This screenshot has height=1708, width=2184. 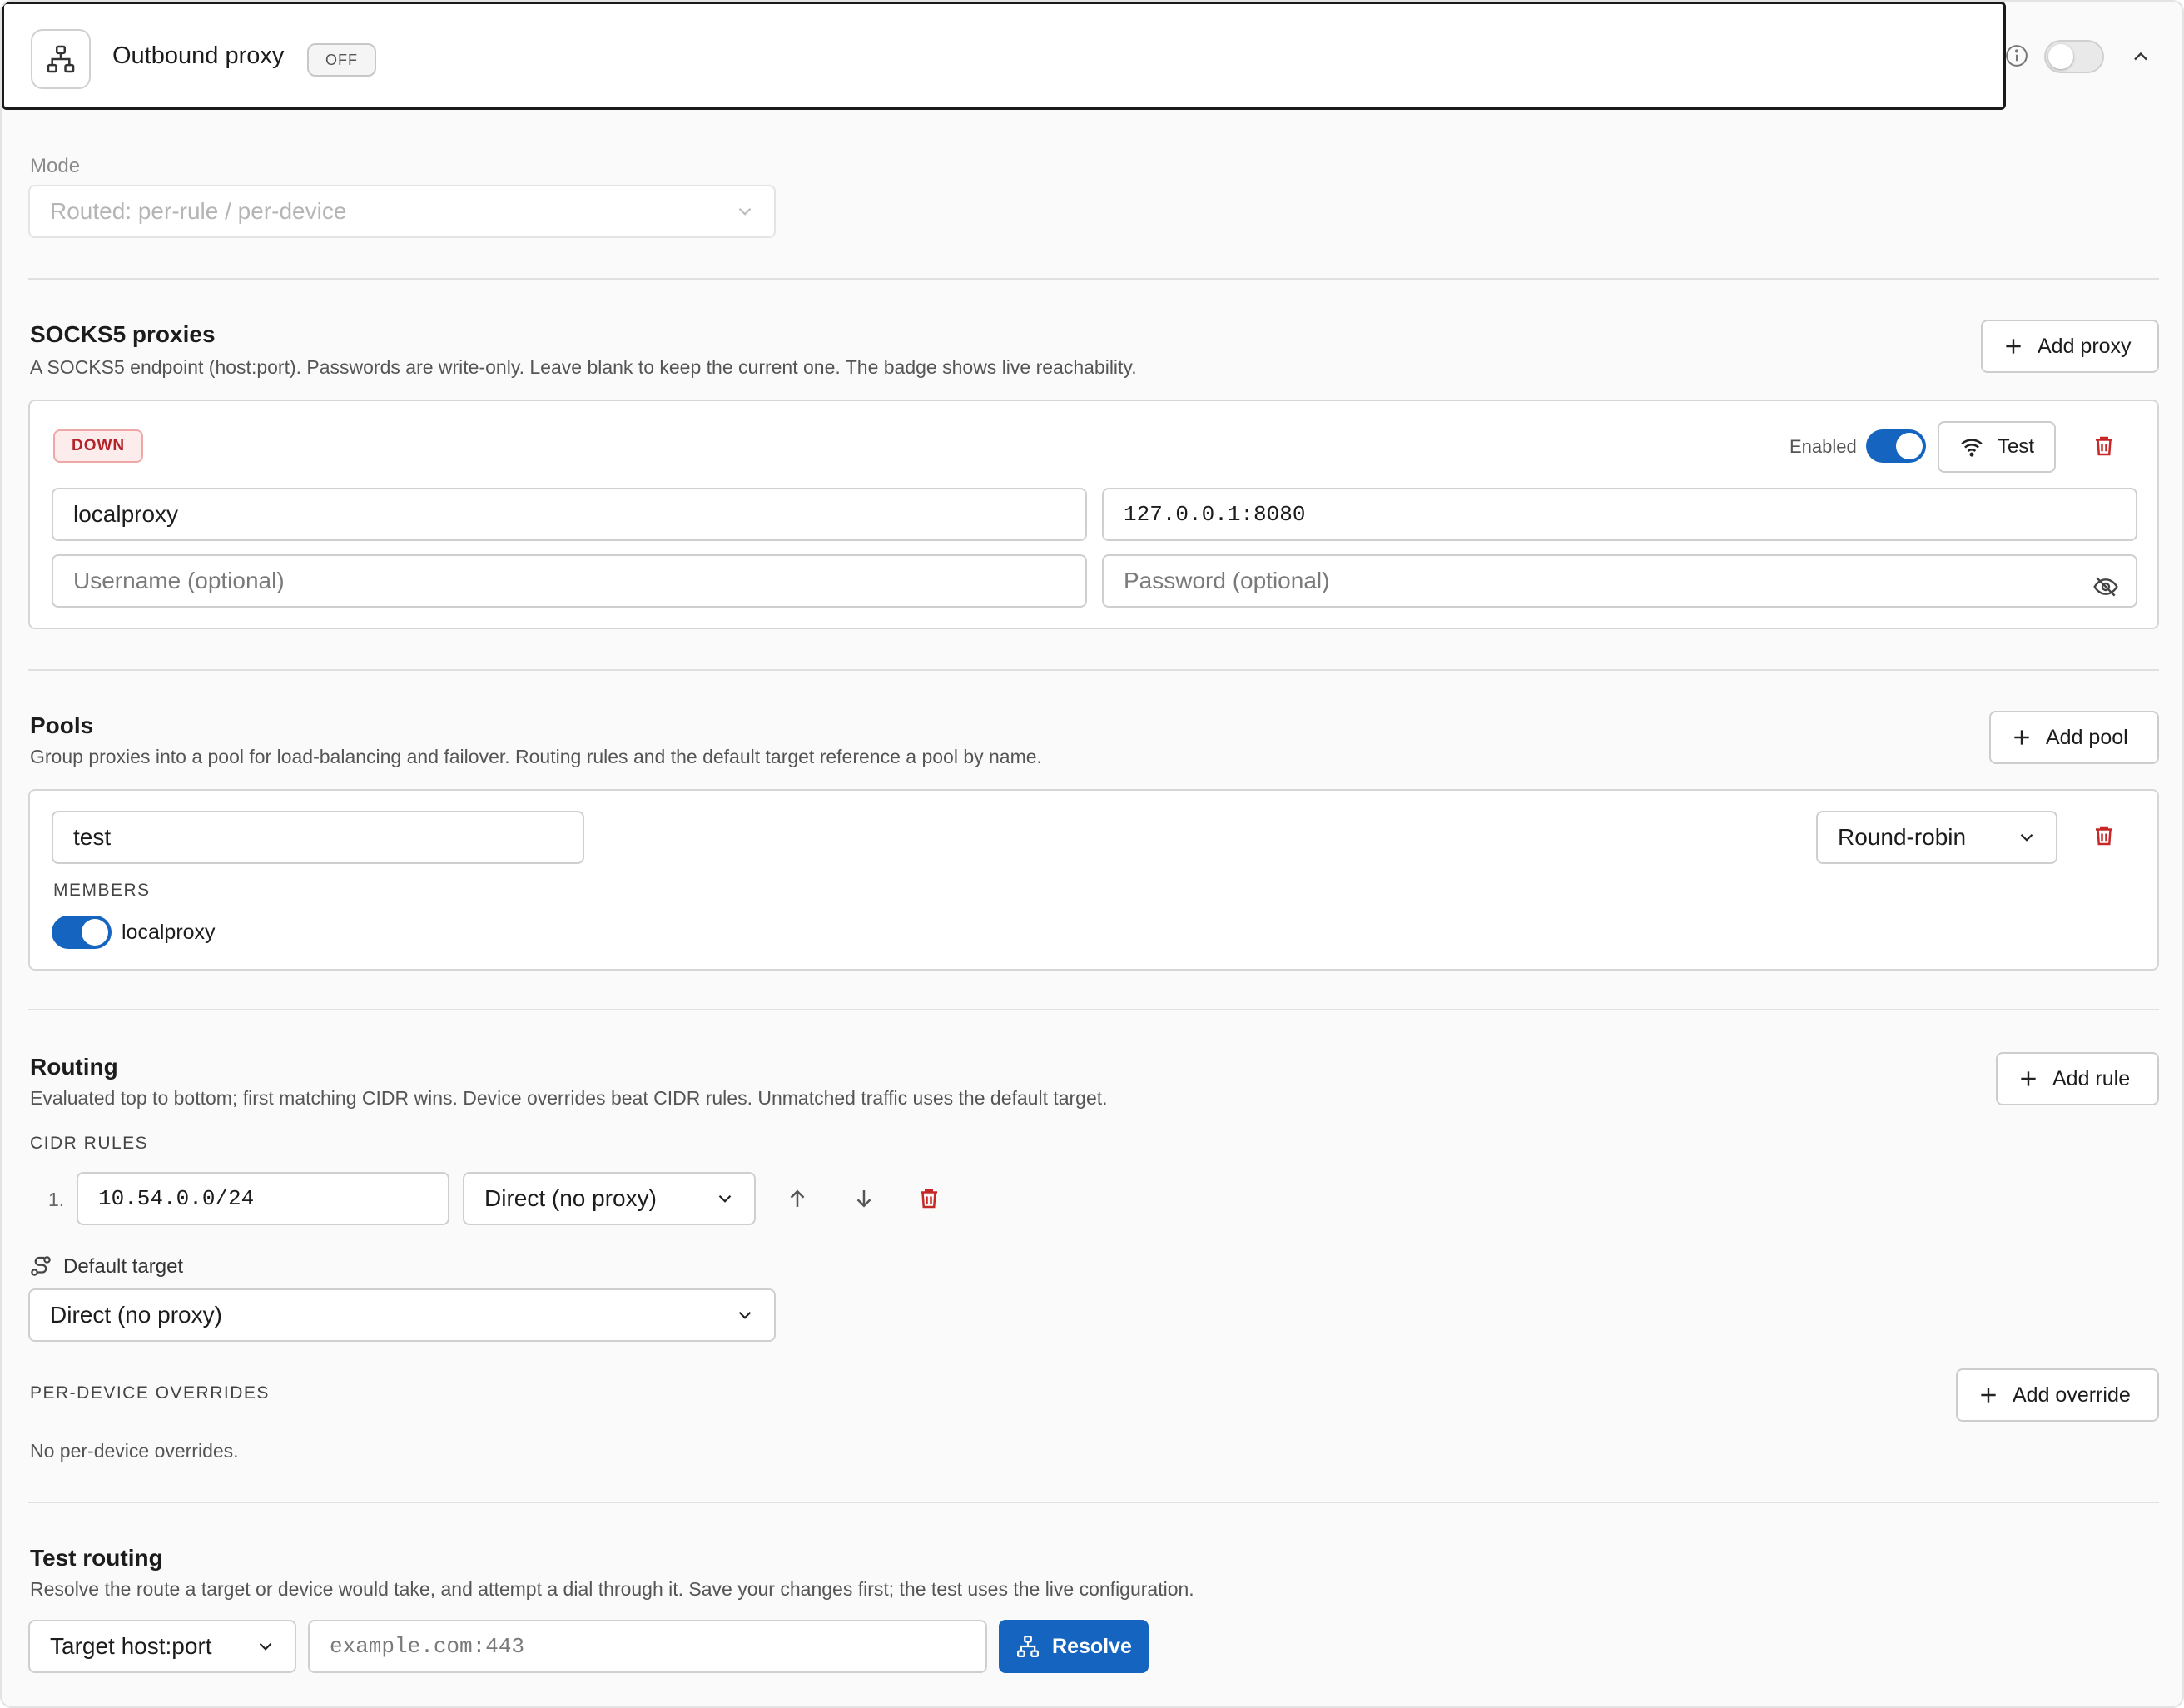 What do you see at coordinates (134, 1451) in the screenshot?
I see `no-overrides-text: No per-device overrides.` at bounding box center [134, 1451].